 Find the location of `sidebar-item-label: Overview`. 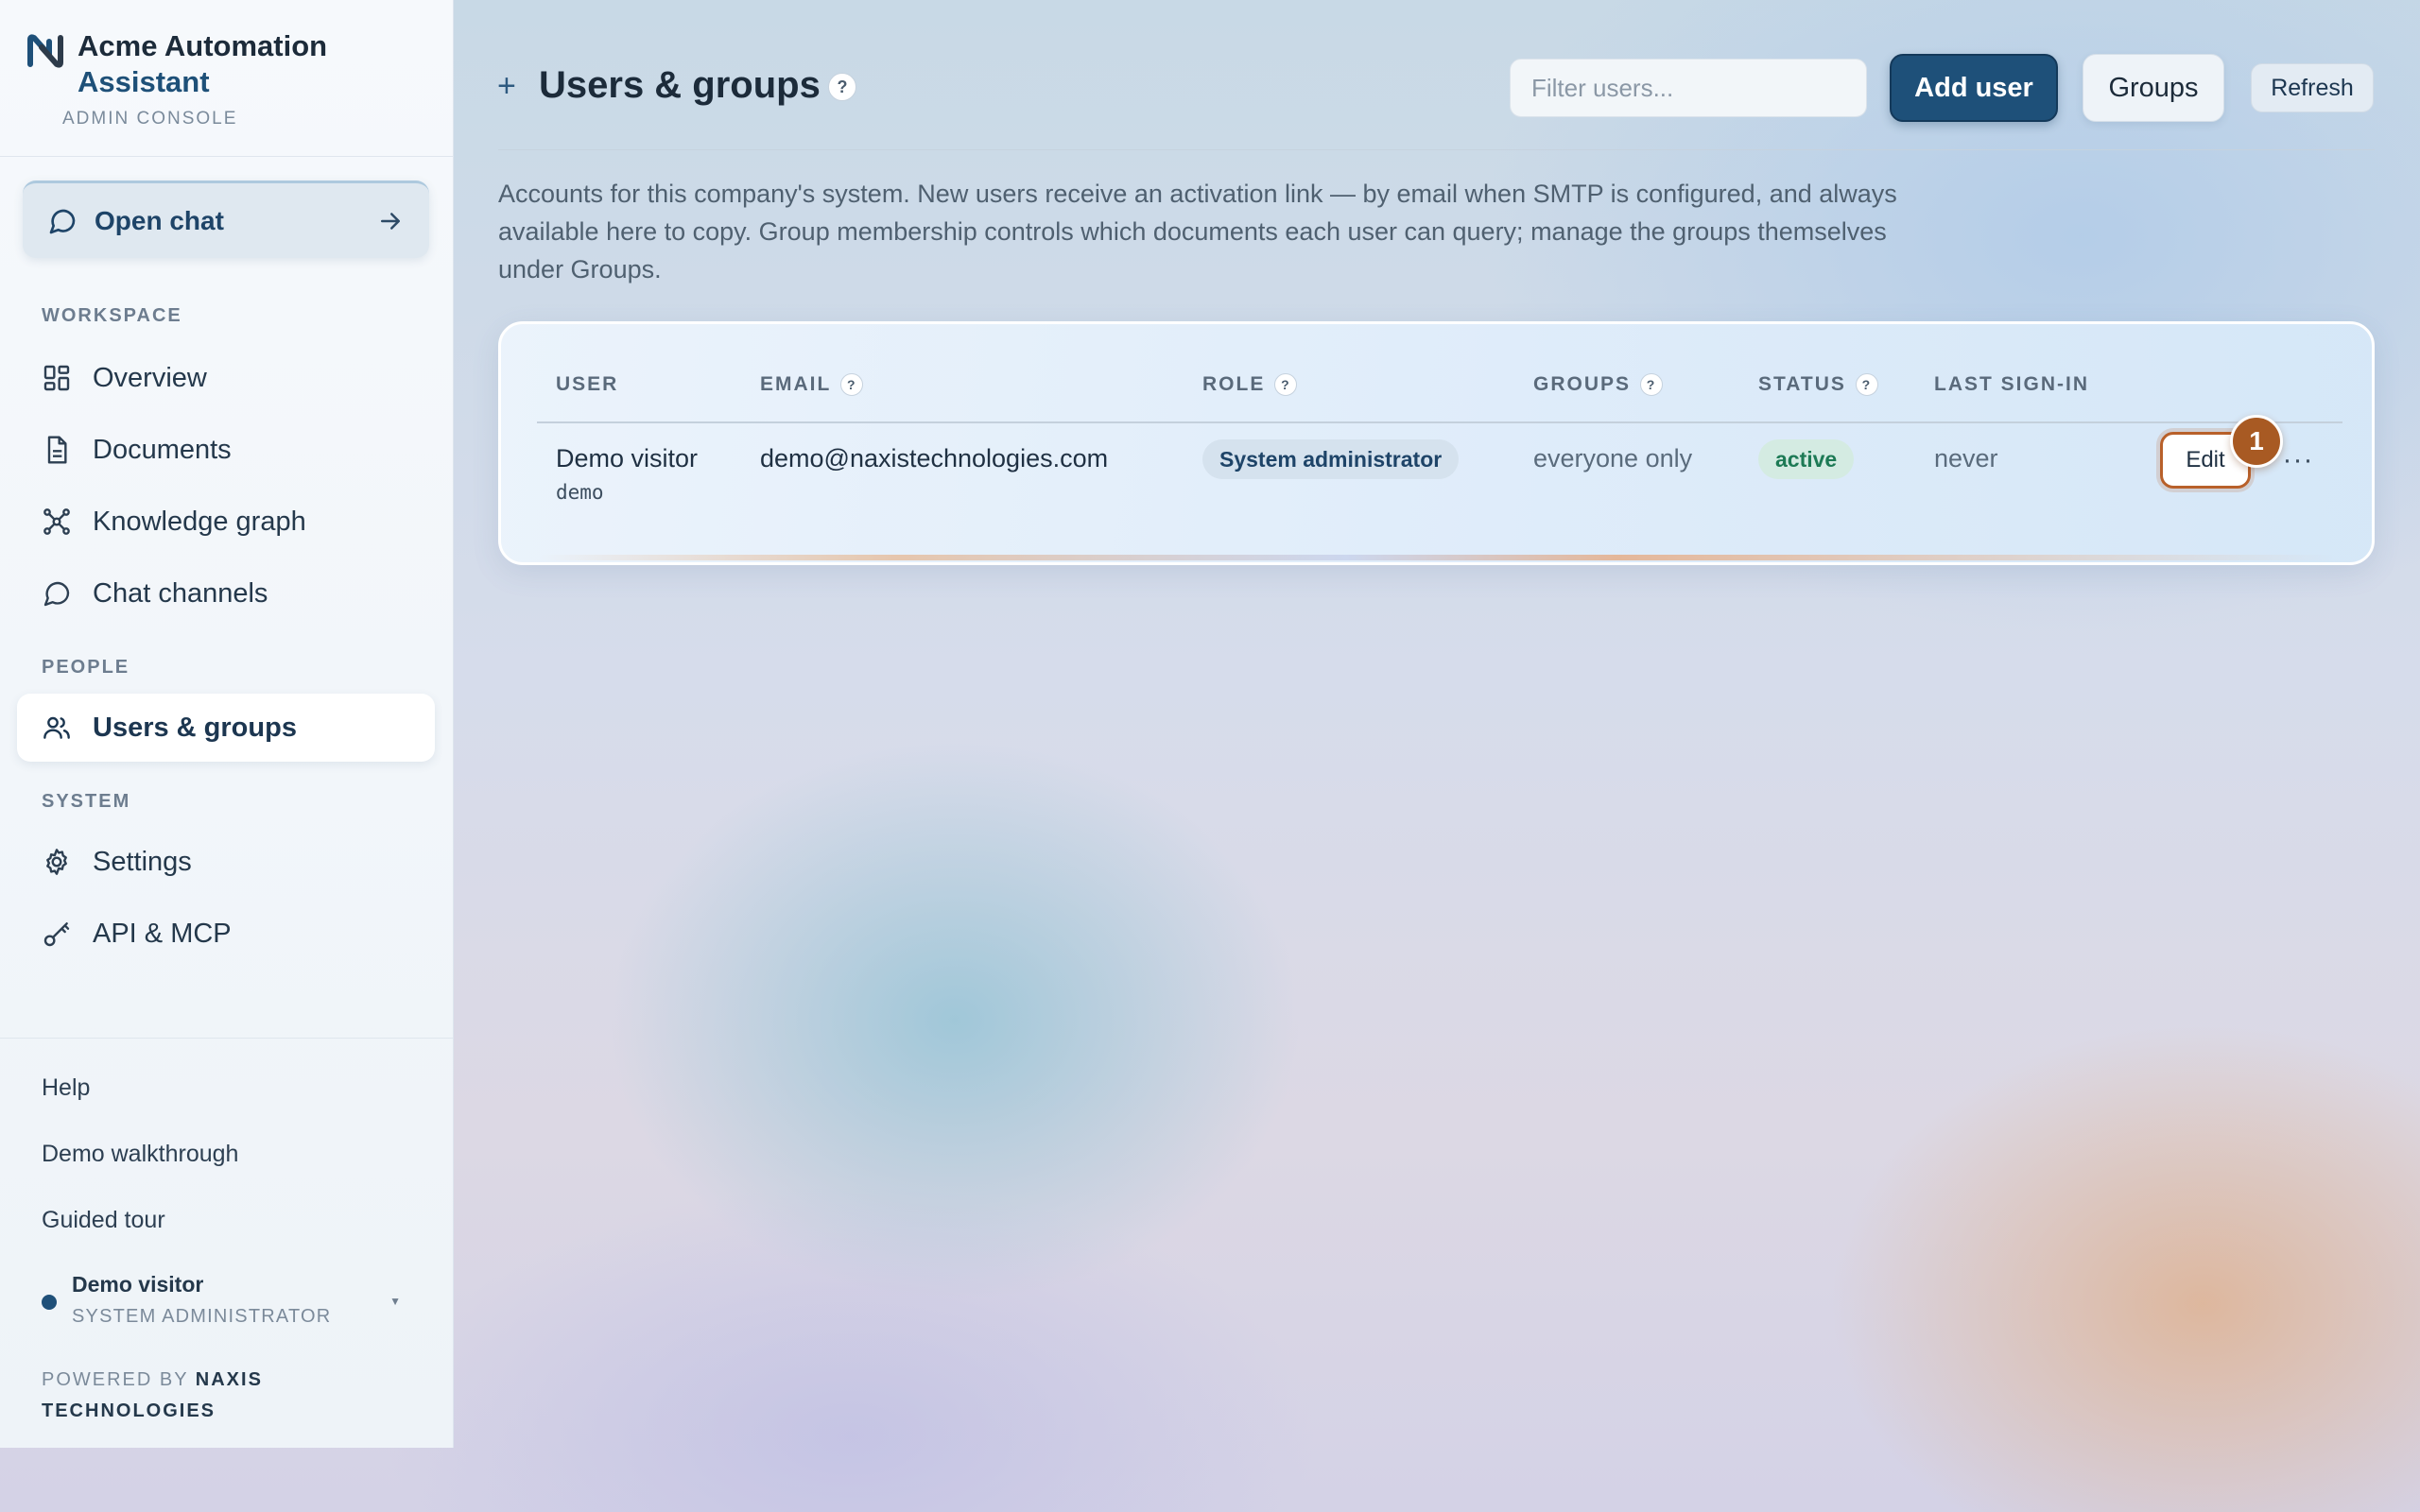

sidebar-item-label: Overview is located at coordinates (150, 377).